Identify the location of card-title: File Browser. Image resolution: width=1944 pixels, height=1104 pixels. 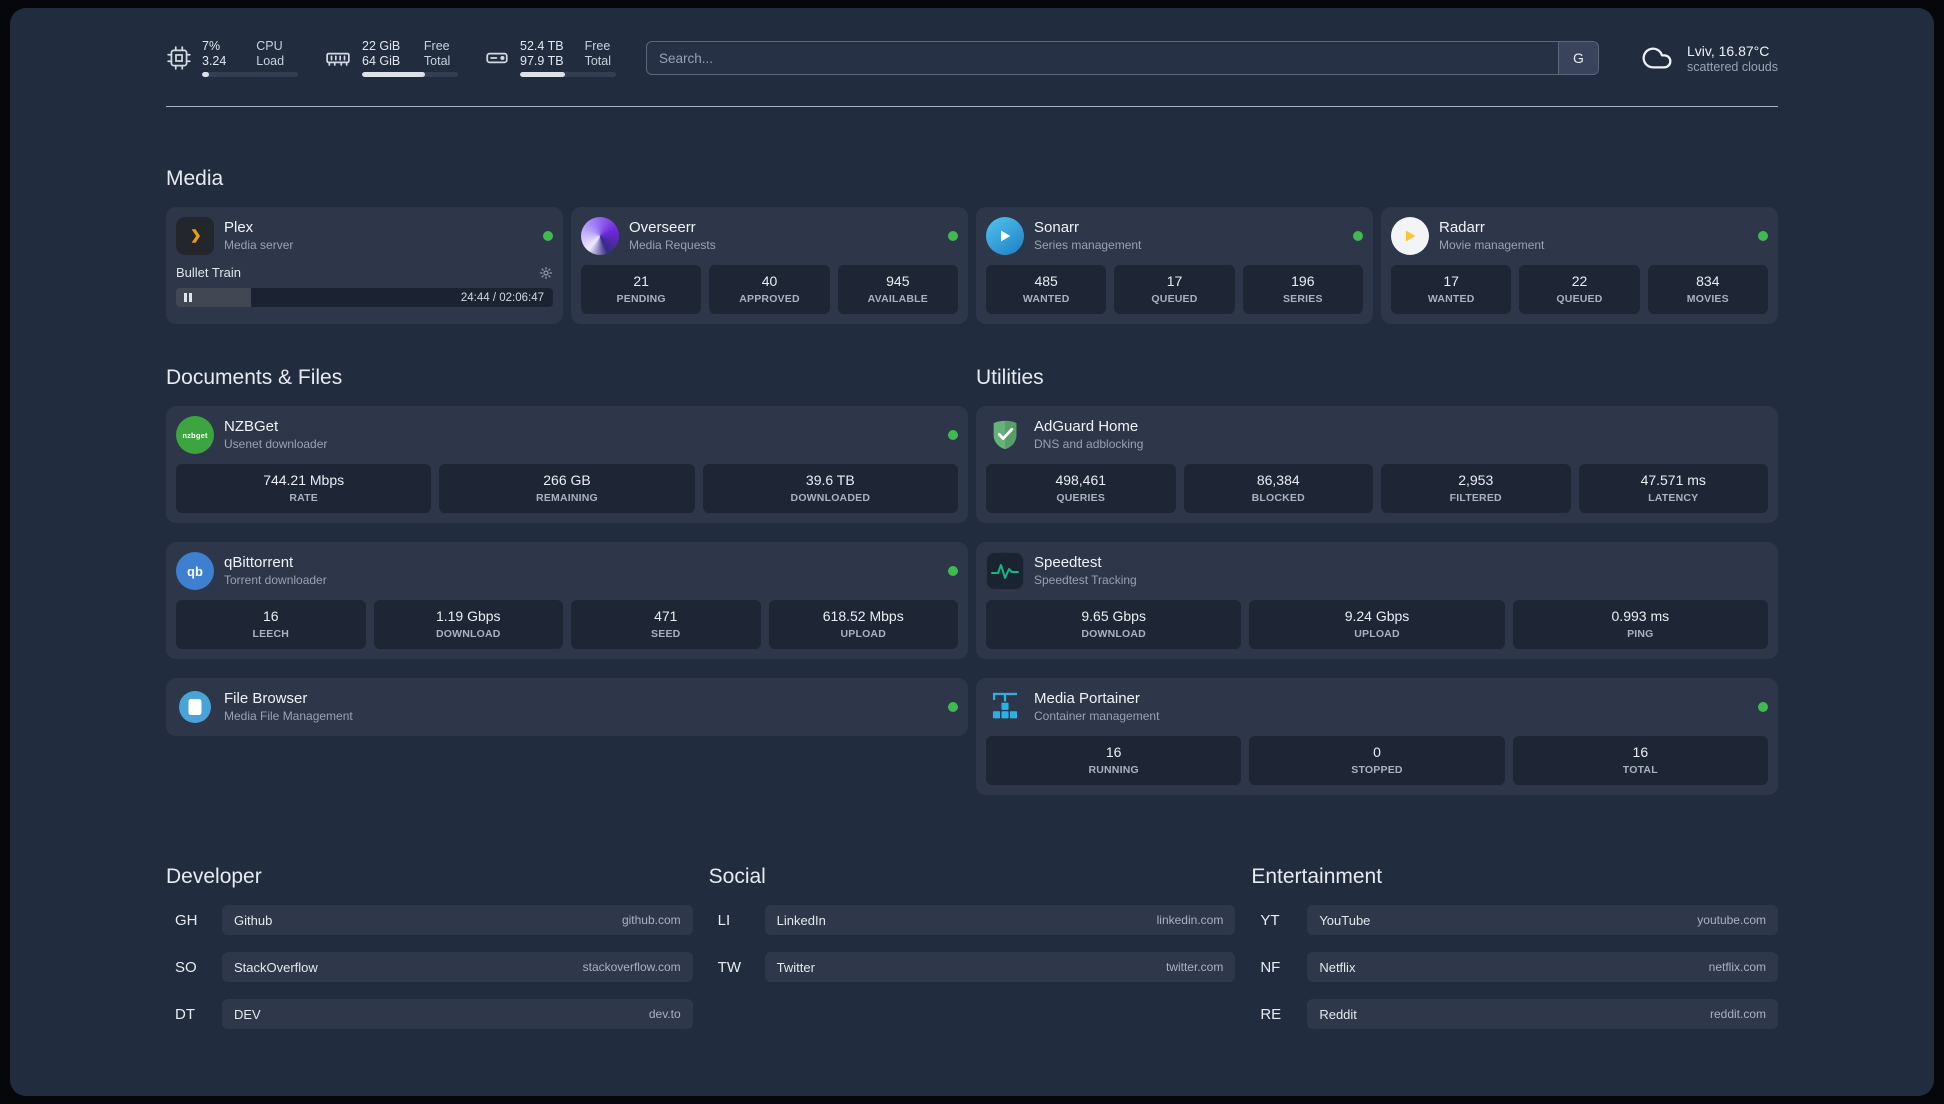
(266, 698).